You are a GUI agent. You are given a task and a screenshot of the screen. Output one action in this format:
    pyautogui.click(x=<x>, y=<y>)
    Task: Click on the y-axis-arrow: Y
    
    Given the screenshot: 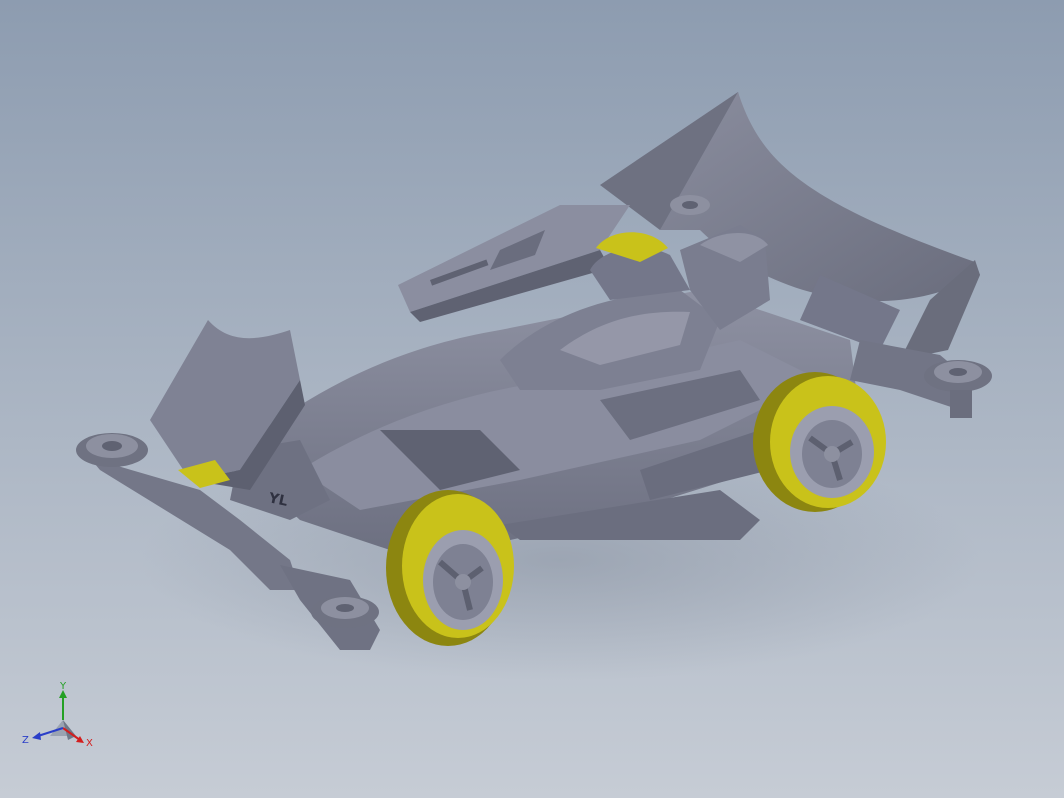 What is the action you would take?
    pyautogui.click(x=63, y=700)
    